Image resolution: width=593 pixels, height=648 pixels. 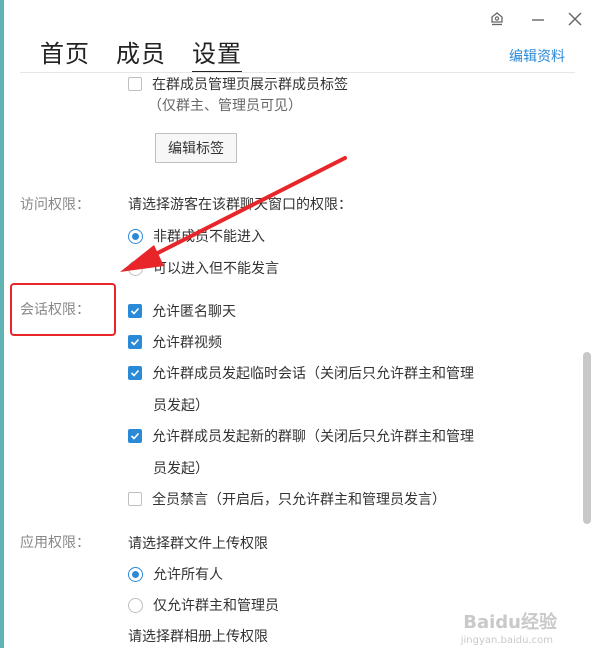 I want to click on upload-option-admins: 仅允许群主和管理员, so click(x=203, y=605).